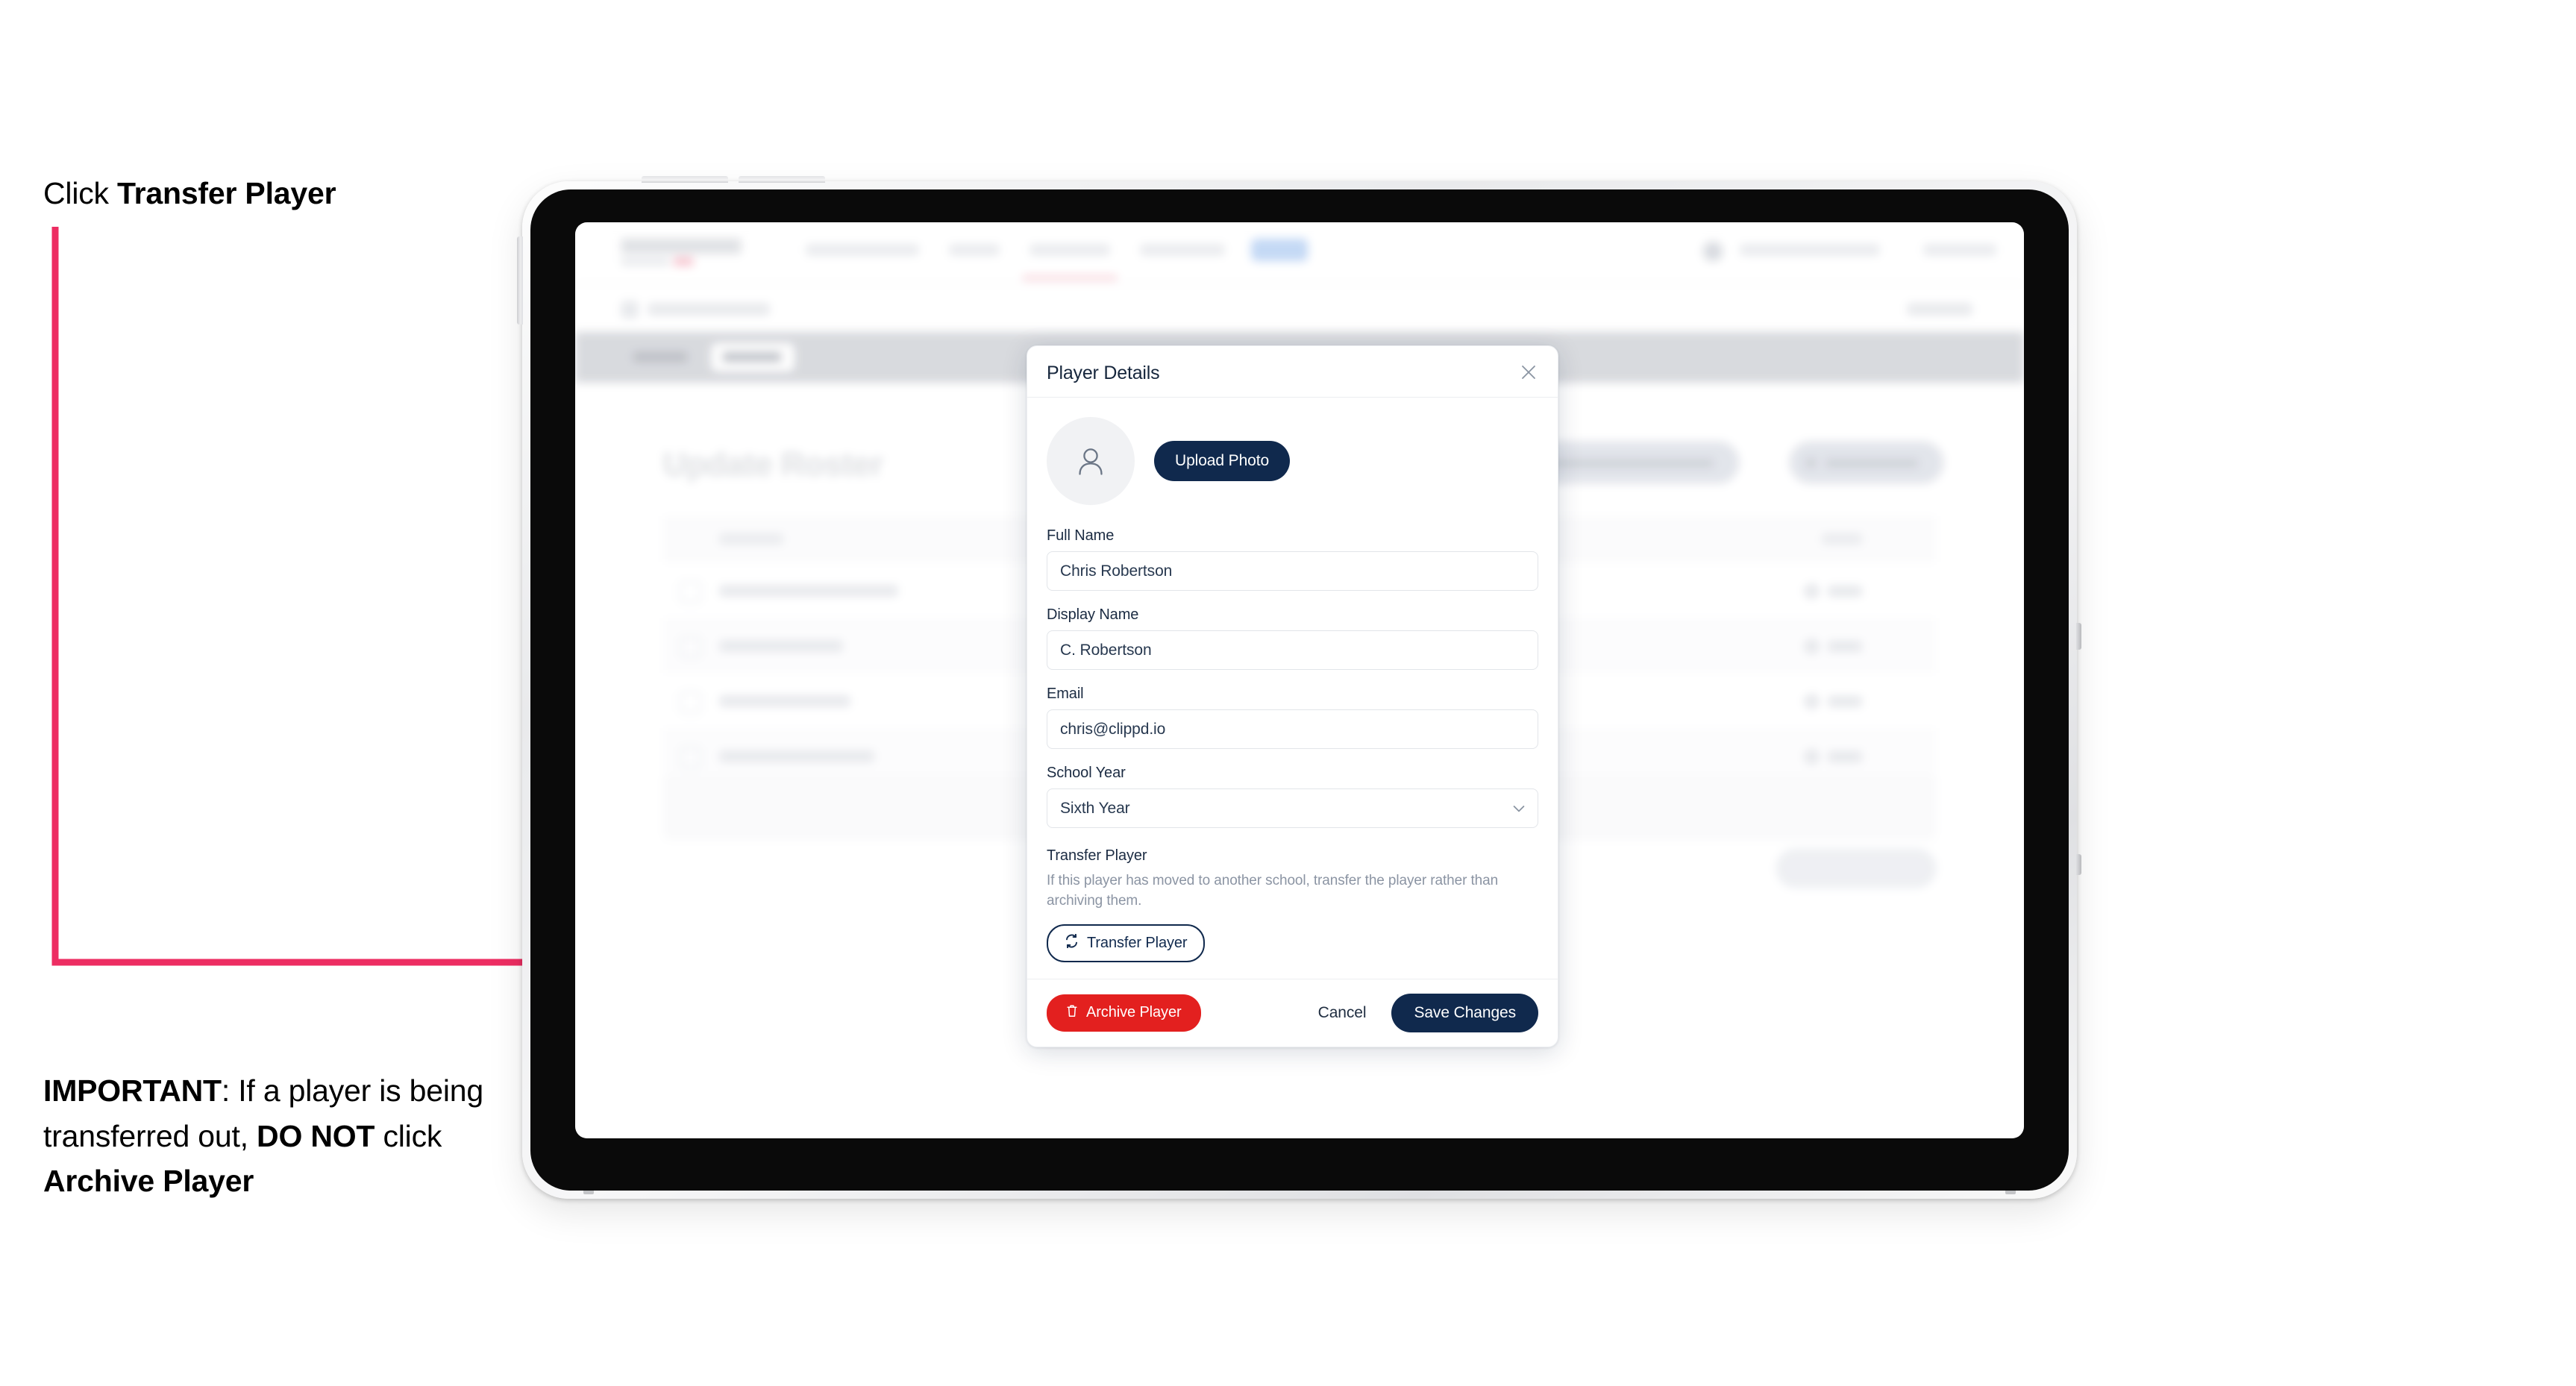 This screenshot has height=1386, width=2576. I want to click on footer-actions: Cancel Save Changes, so click(1426, 1012).